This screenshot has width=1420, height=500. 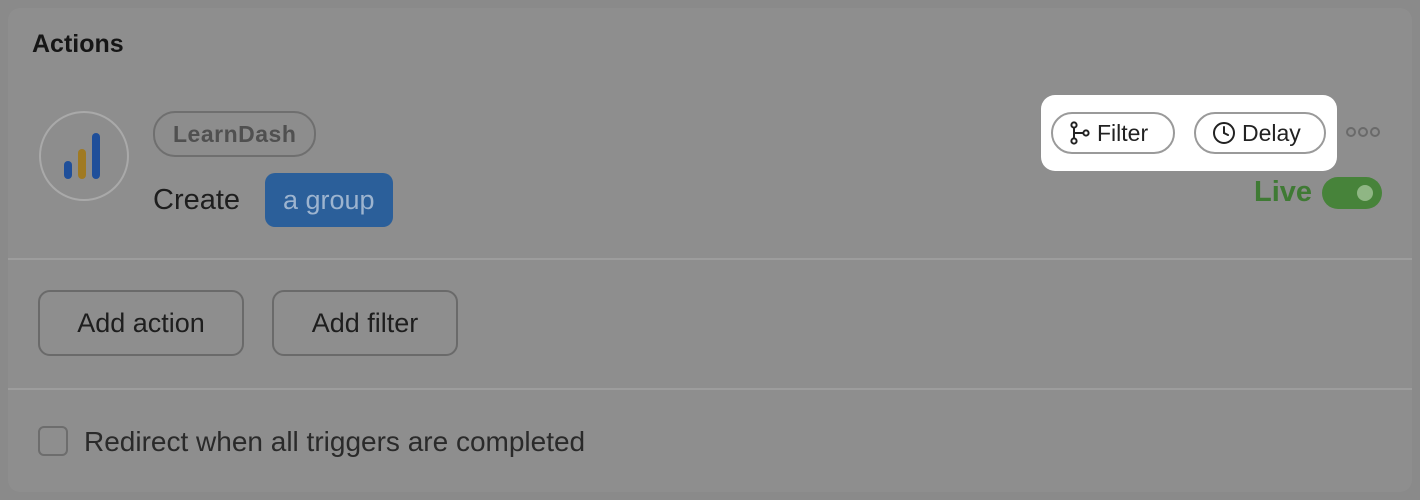 I want to click on clock-icon, so click(x=1224, y=133).